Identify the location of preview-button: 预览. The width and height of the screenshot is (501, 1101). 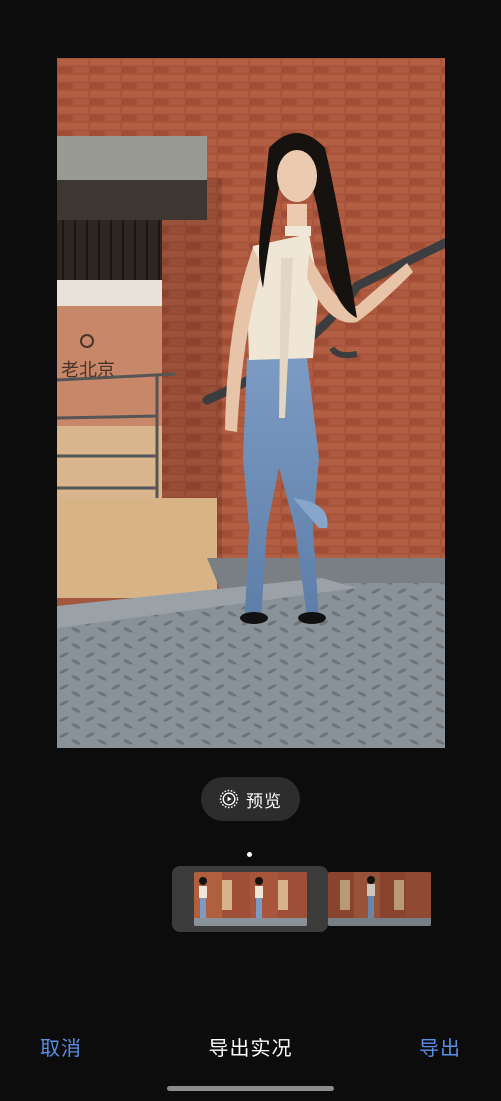
(250, 799).